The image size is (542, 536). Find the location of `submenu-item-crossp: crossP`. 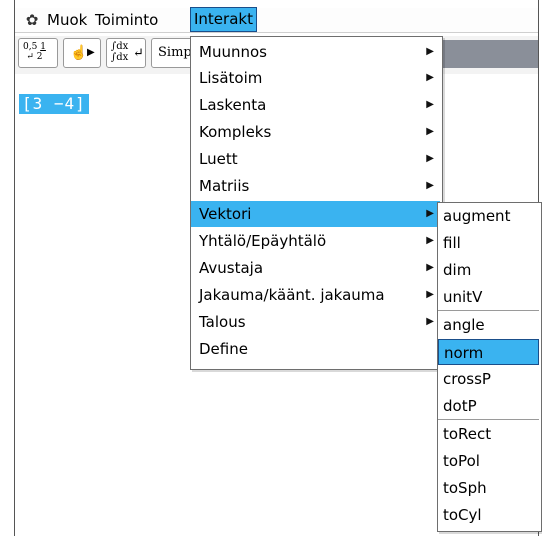

submenu-item-crossp: crossP is located at coordinates (488, 379).